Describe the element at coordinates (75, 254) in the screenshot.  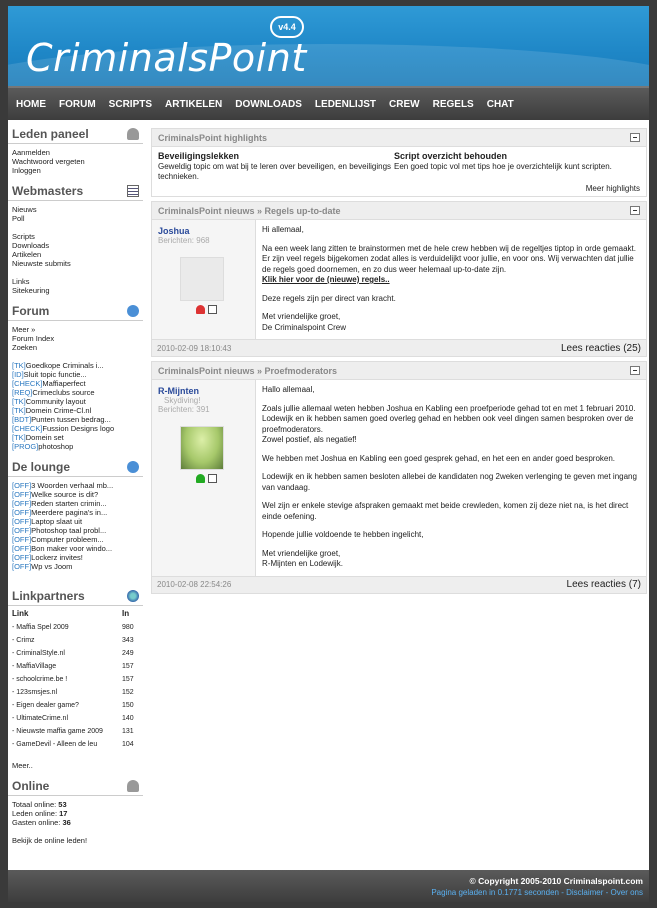
I see `link-artikelen: Artikelen` at that location.